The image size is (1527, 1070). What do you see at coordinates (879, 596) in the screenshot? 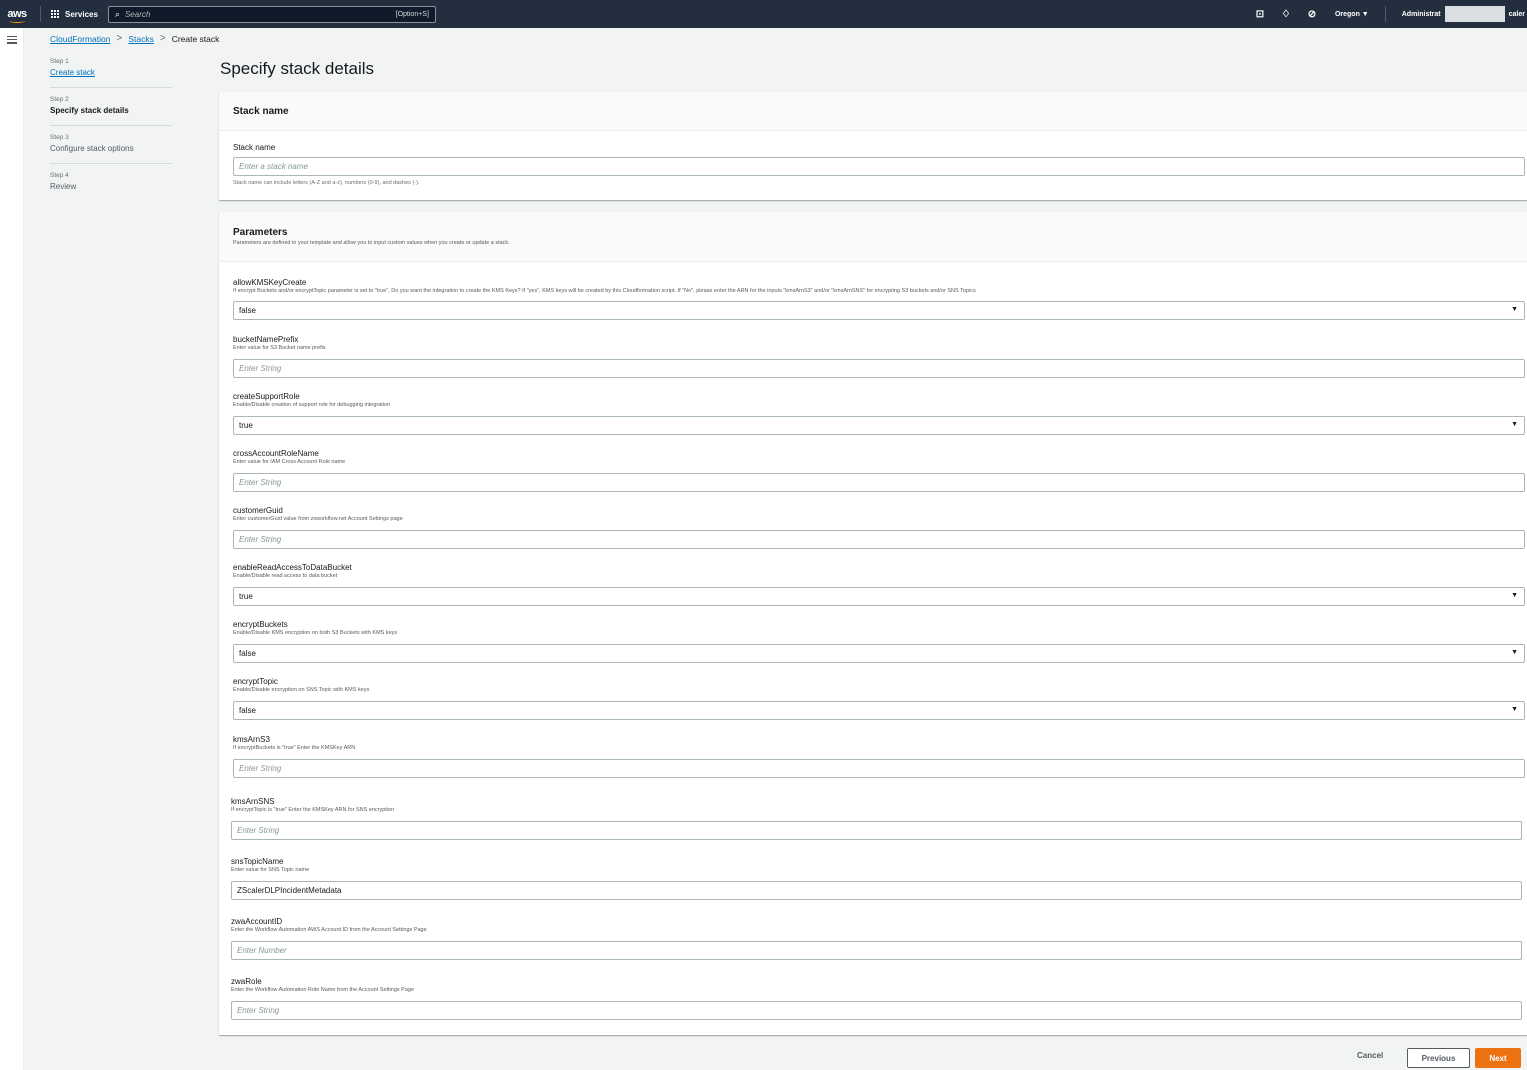
I see `enablereadaccesstodatabucket-select: true ▼` at bounding box center [879, 596].